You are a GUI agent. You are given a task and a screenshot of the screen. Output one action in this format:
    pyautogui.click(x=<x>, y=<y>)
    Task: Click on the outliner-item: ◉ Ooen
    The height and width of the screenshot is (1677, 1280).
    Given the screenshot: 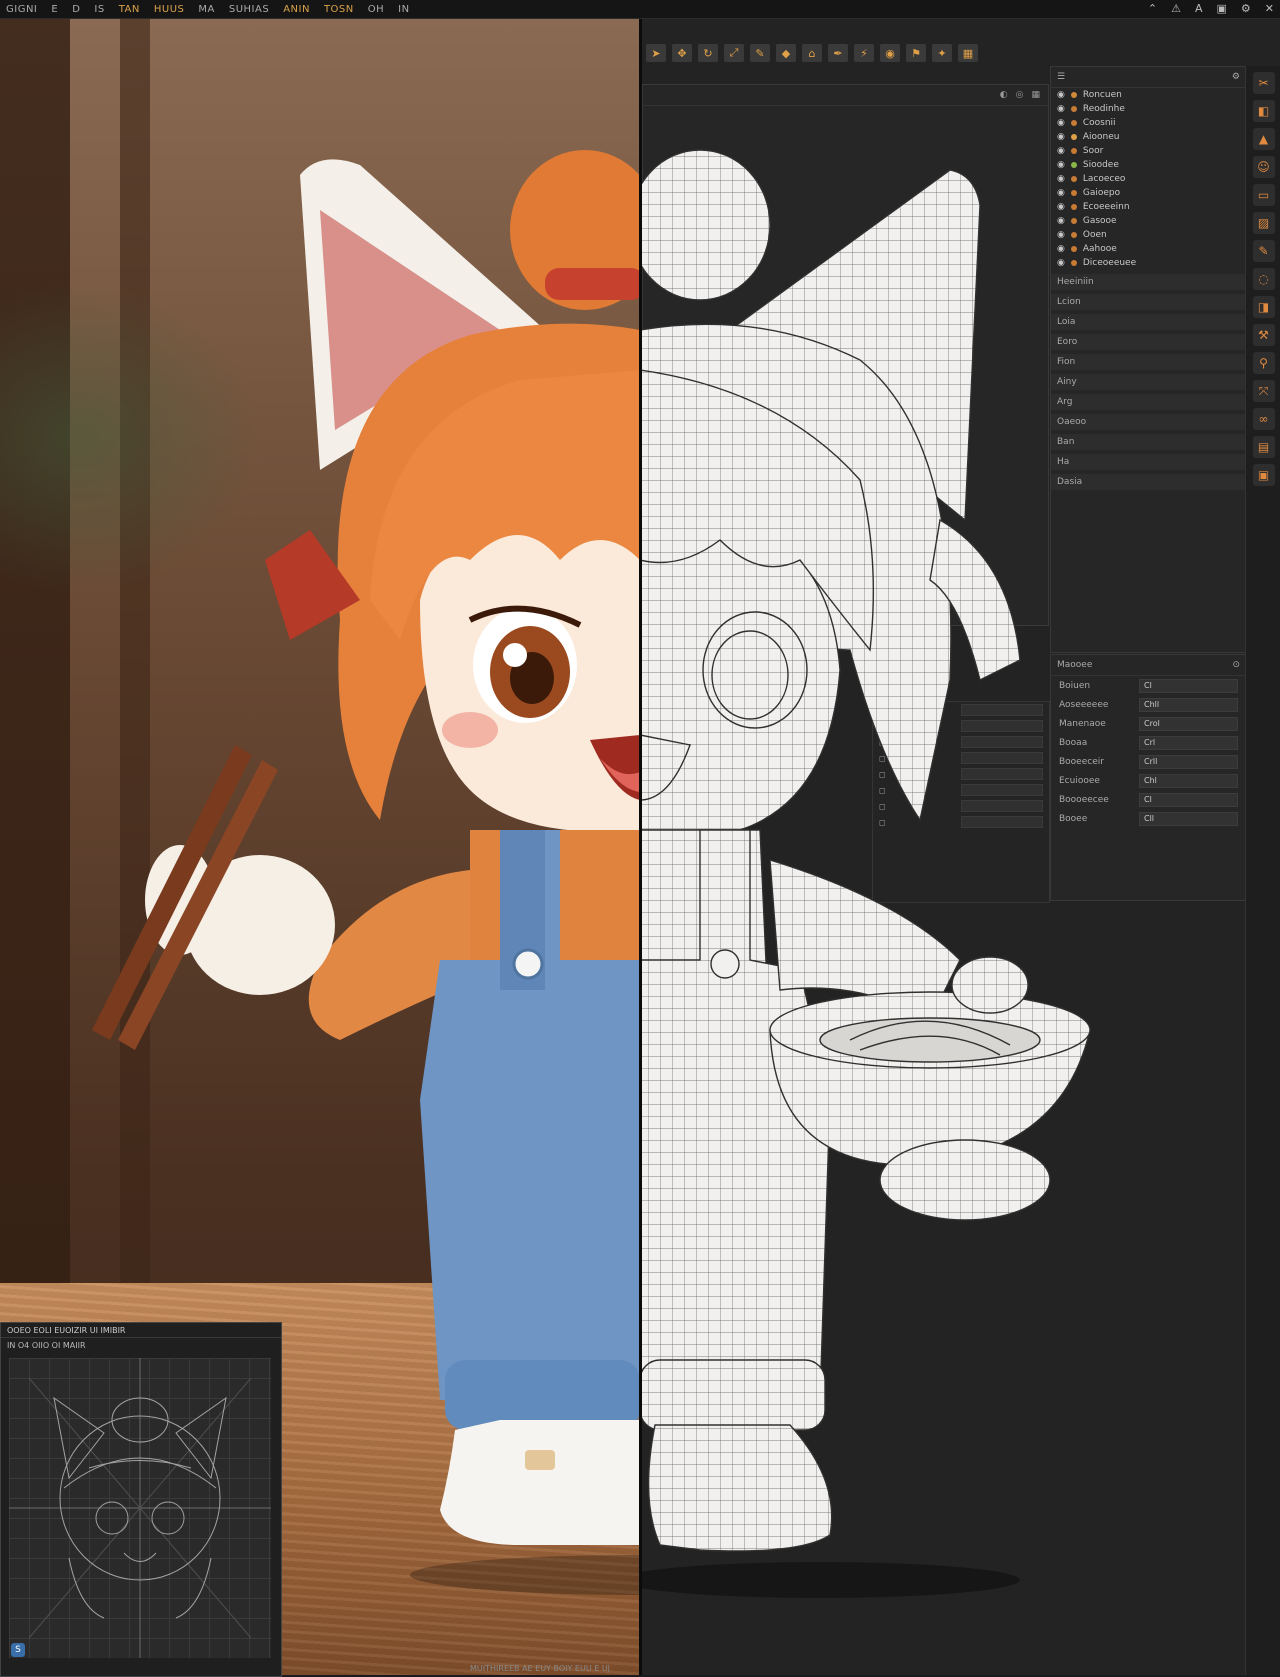 What is the action you would take?
    pyautogui.click(x=1148, y=235)
    